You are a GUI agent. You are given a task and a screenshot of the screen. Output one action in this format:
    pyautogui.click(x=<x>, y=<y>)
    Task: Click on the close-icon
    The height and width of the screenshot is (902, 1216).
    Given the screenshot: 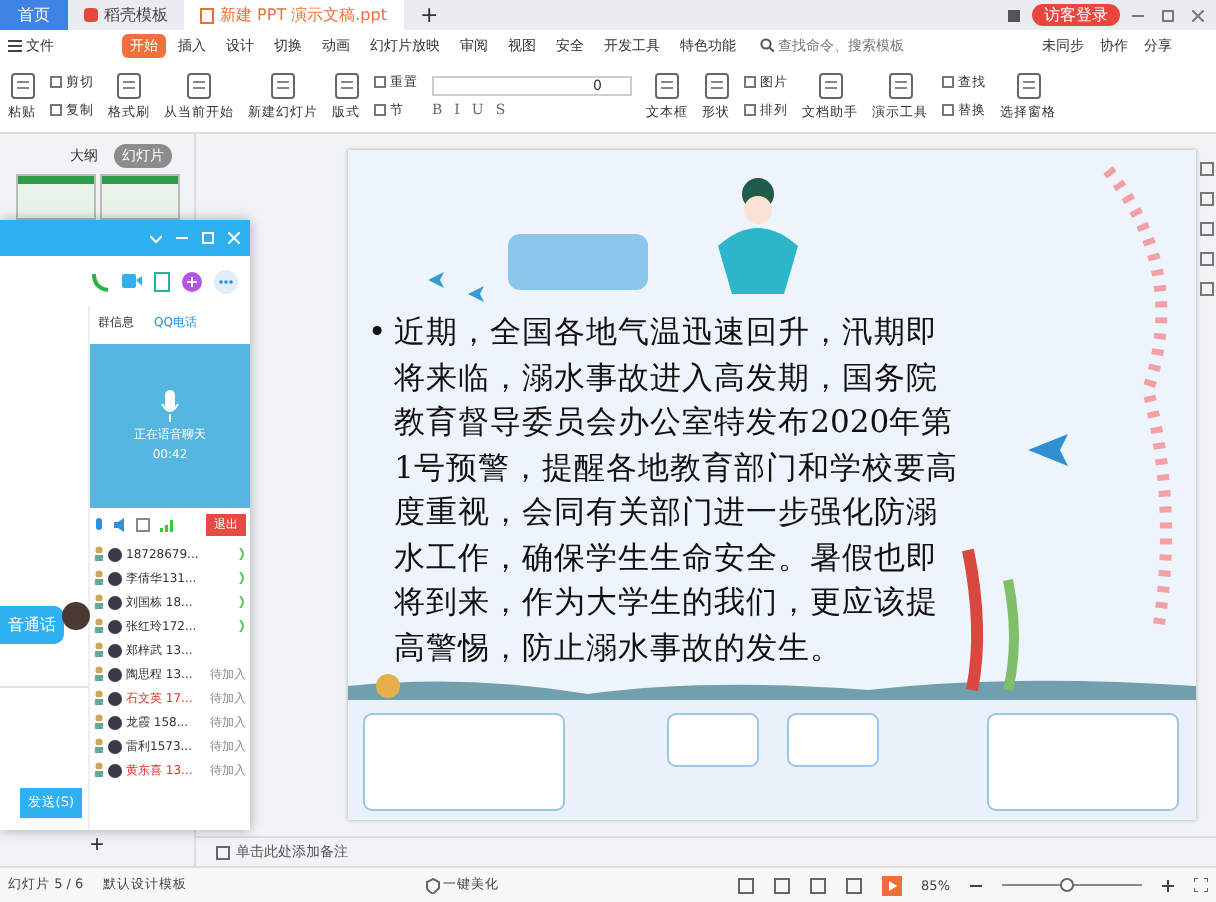 What is the action you would take?
    pyautogui.click(x=1198, y=15)
    